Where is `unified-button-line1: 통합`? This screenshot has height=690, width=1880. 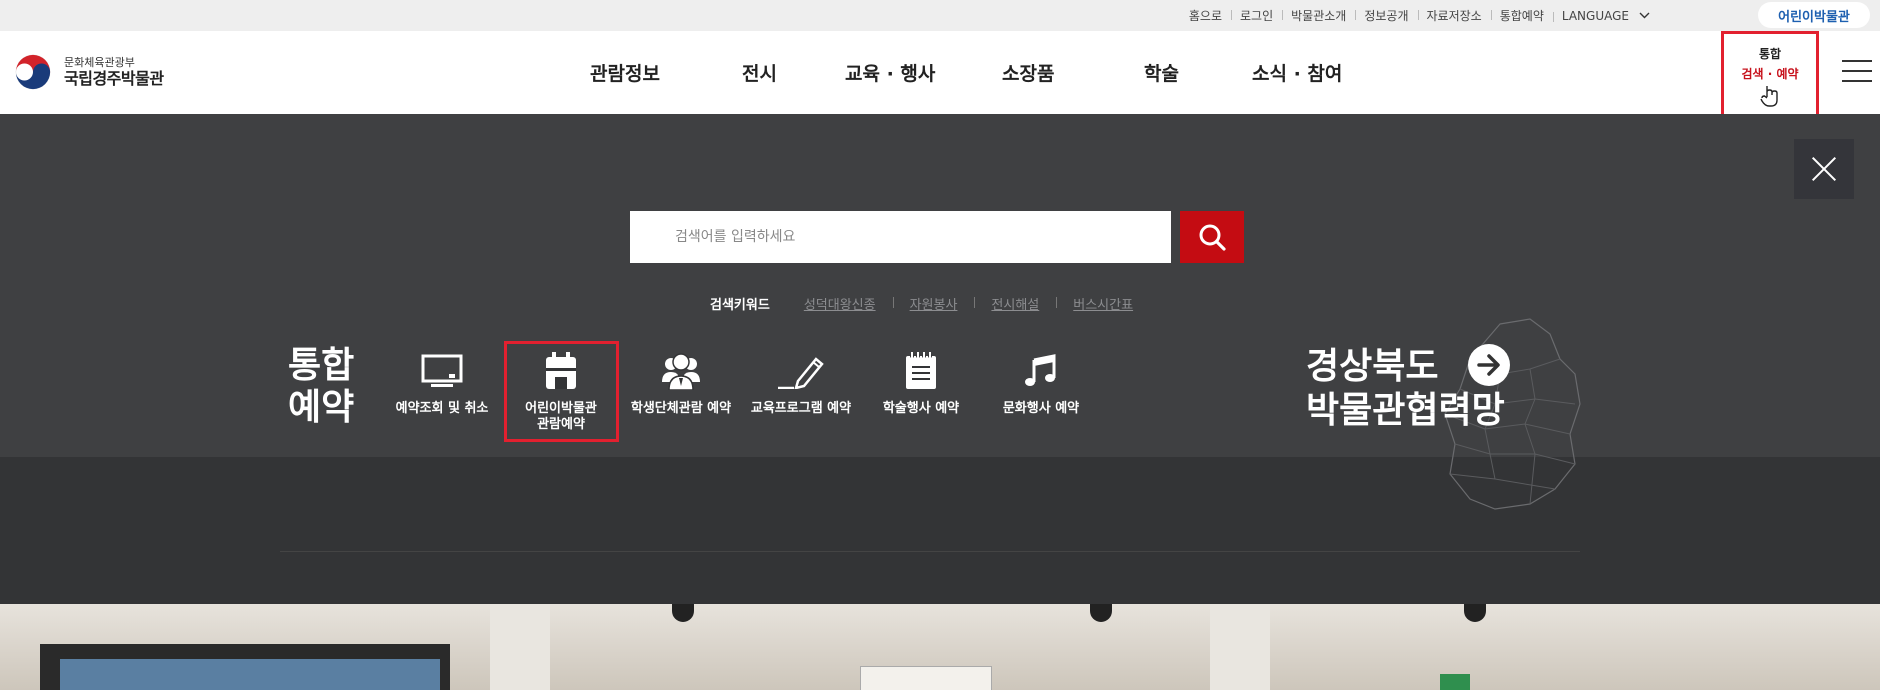 unified-button-line1: 통합 is located at coordinates (1770, 53).